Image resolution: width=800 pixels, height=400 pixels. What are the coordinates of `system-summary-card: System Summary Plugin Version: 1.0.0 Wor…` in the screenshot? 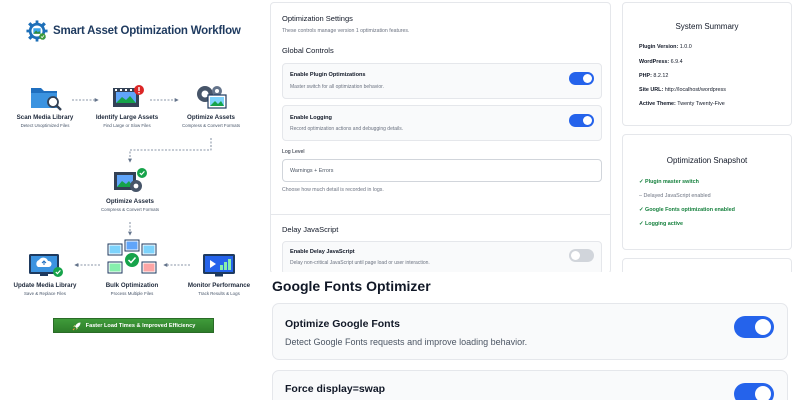 It's located at (707, 64).